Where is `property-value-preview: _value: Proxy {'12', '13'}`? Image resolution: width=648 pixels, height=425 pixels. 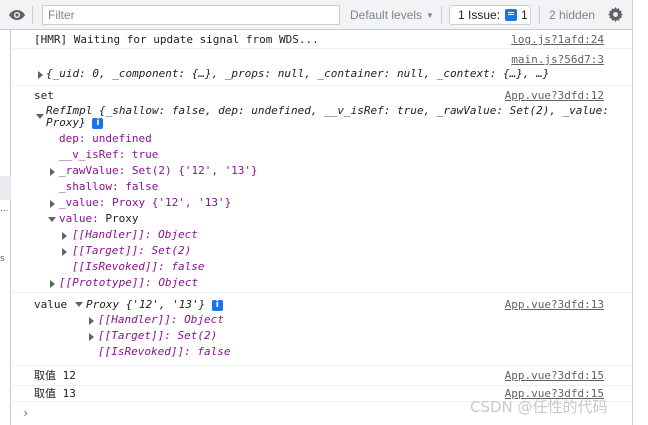
property-value-preview: _value: Proxy {'12', '13'} is located at coordinates (145, 203).